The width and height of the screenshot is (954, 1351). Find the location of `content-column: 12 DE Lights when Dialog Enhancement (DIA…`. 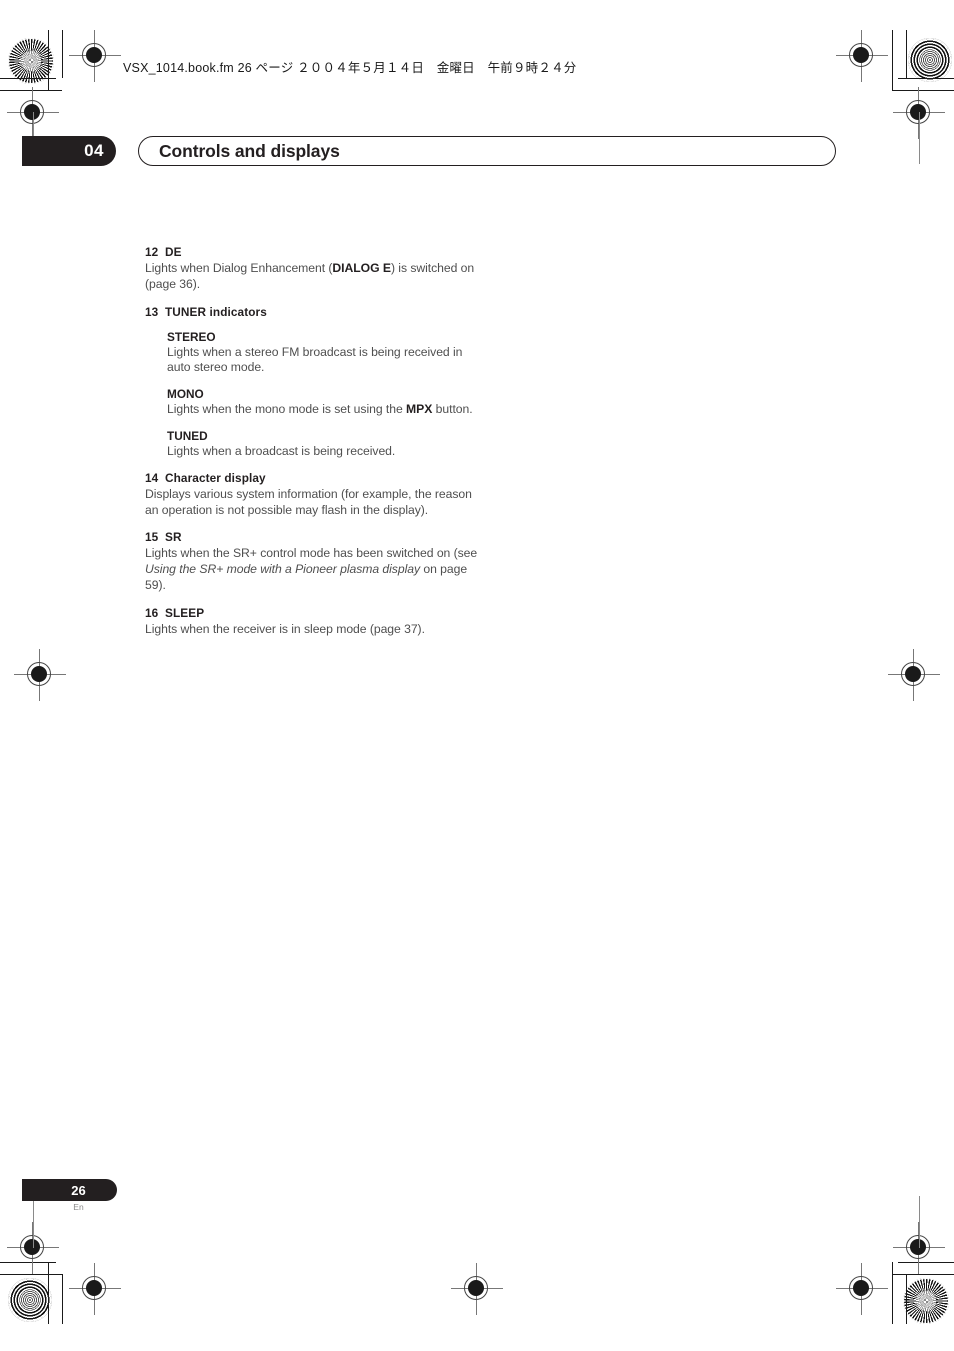

content-column: 12 DE Lights when Dialog Enhancement (DIA… is located at coordinates (315, 447).